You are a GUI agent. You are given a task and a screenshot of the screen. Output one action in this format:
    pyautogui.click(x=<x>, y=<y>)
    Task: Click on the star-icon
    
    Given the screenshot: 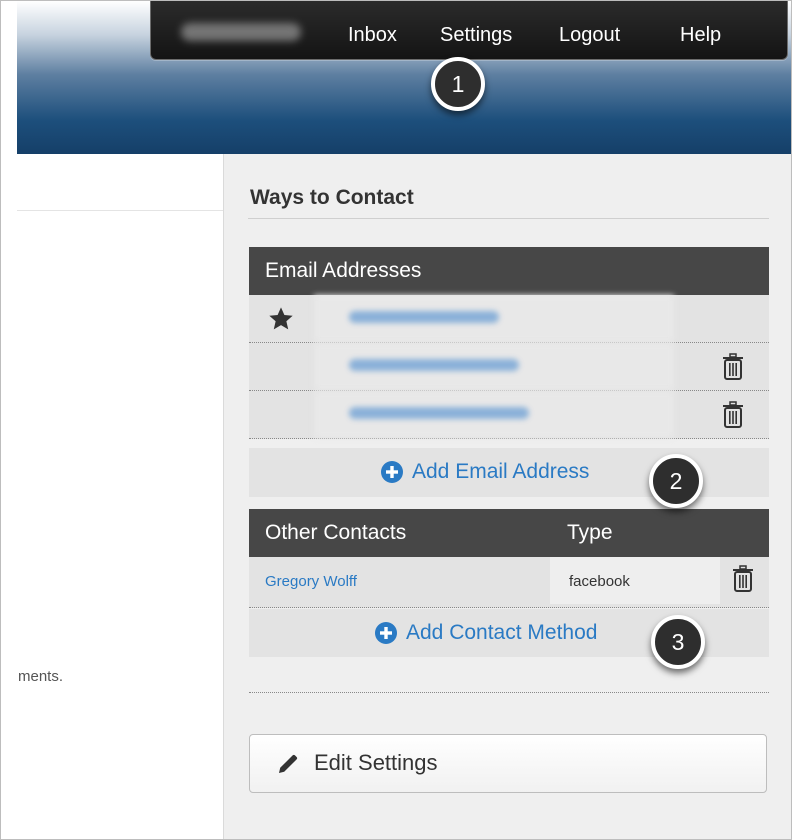 What is the action you would take?
    pyautogui.click(x=281, y=318)
    